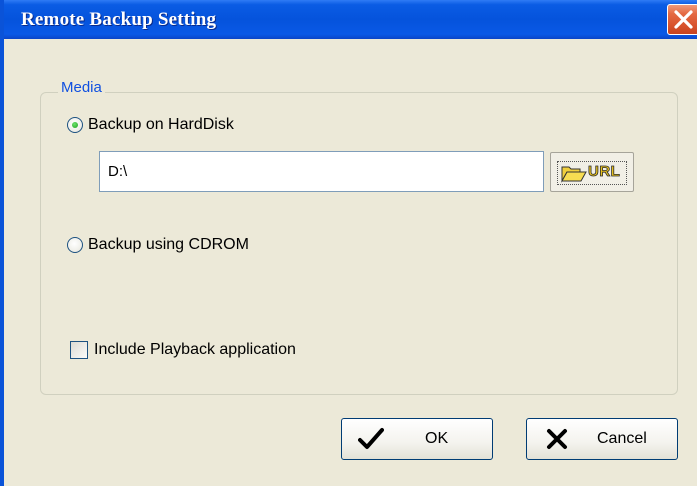 The height and width of the screenshot is (486, 697). What do you see at coordinates (557, 439) in the screenshot?
I see `x-icon` at bounding box center [557, 439].